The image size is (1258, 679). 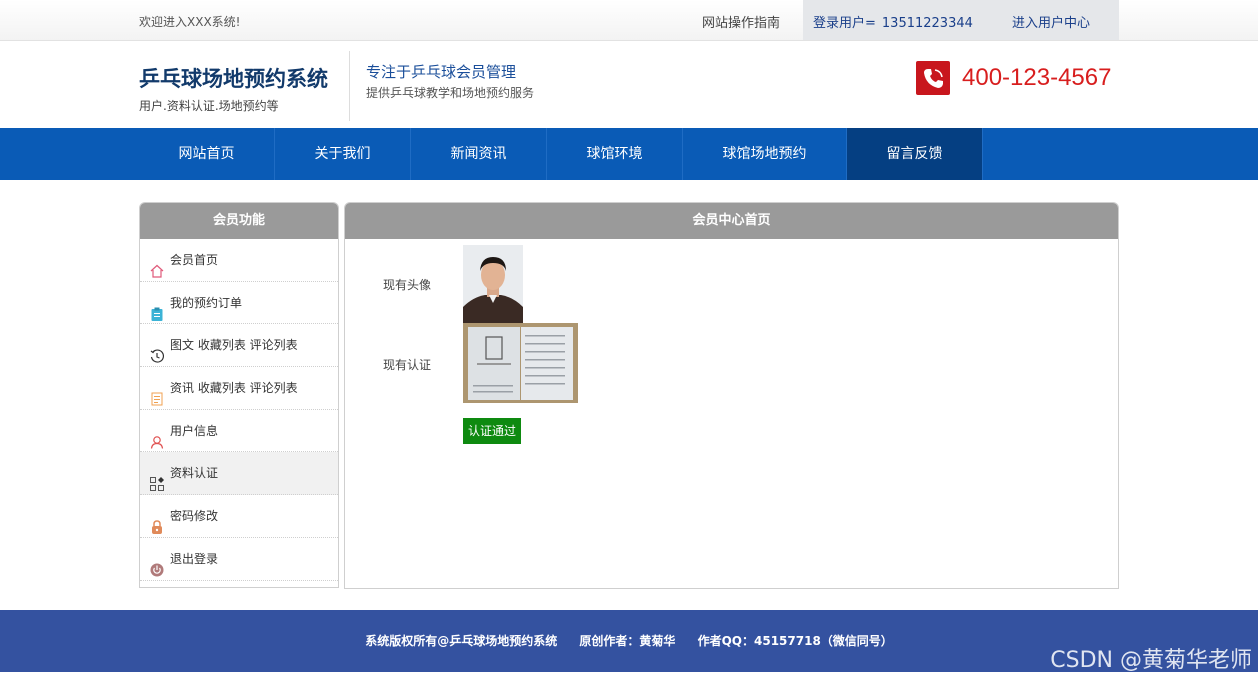 What do you see at coordinates (492, 431) in the screenshot?
I see `verification-status-badge: 认证通过` at bounding box center [492, 431].